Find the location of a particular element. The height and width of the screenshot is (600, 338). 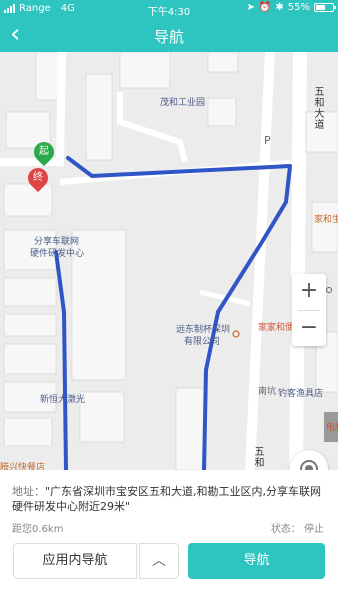

address-label: 地址： is located at coordinates (28, 491).